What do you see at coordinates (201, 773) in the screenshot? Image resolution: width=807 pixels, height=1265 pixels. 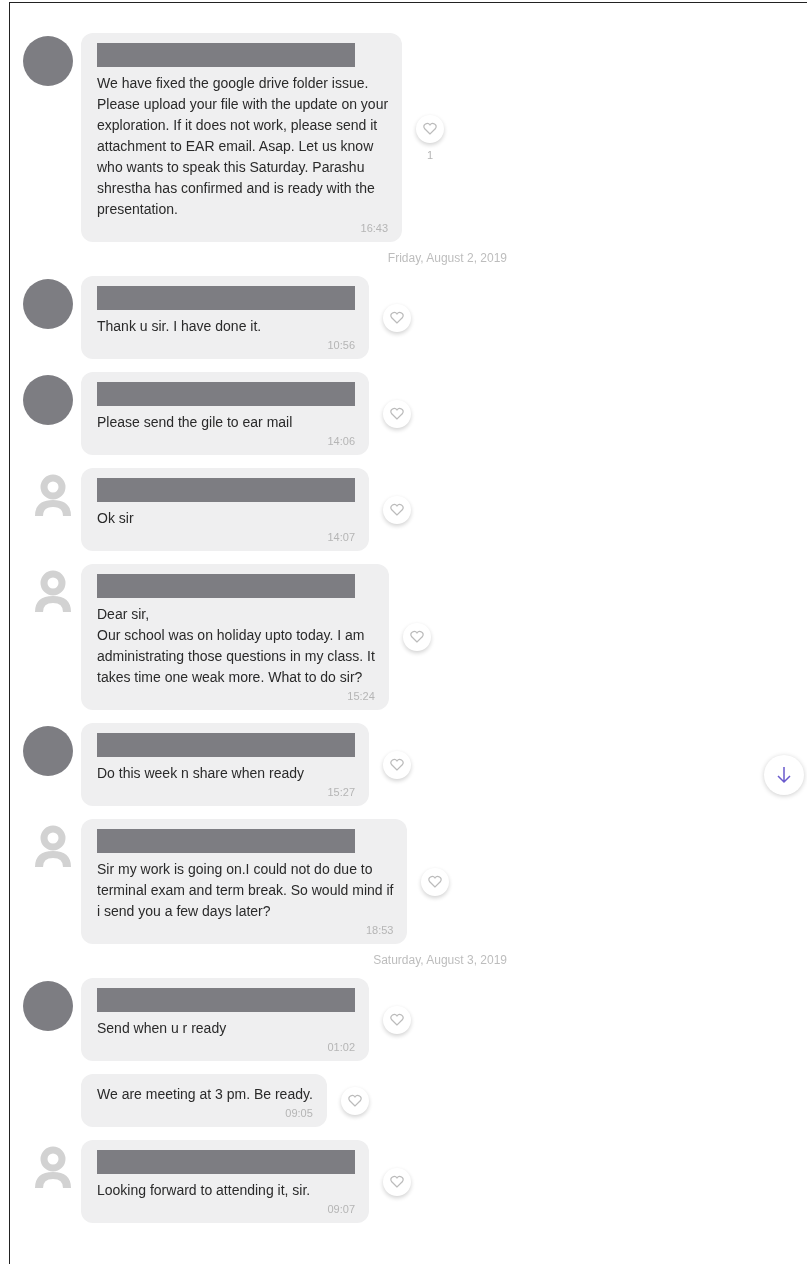 I see `message-text: Do this week n share when ready` at bounding box center [201, 773].